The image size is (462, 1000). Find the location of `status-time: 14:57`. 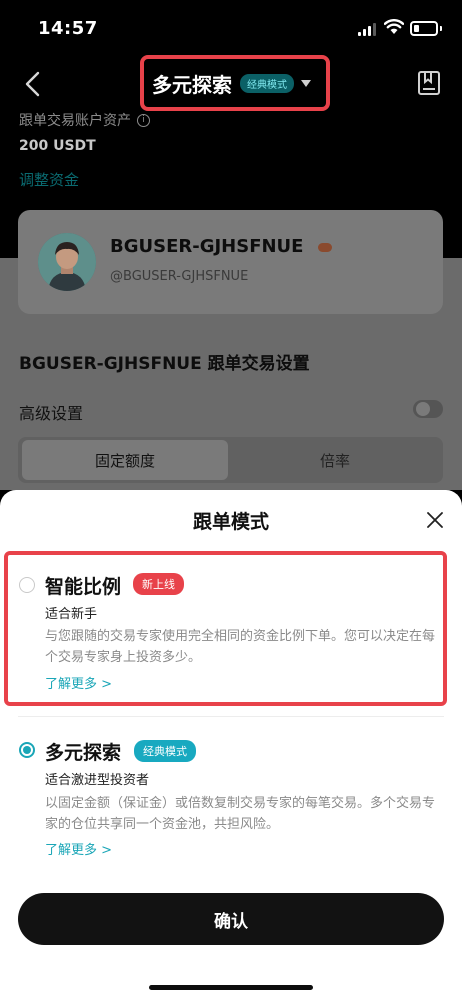

status-time: 14:57 is located at coordinates (68, 28).